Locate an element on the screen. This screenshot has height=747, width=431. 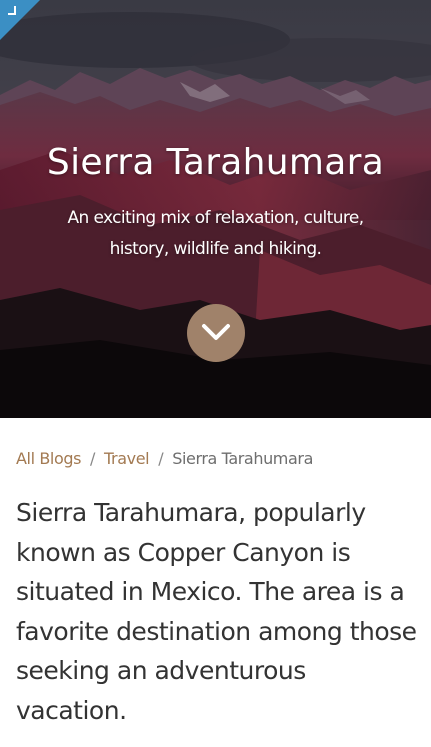
breadcrumb-link-all-blogs: All Blogs is located at coordinates (48, 458).